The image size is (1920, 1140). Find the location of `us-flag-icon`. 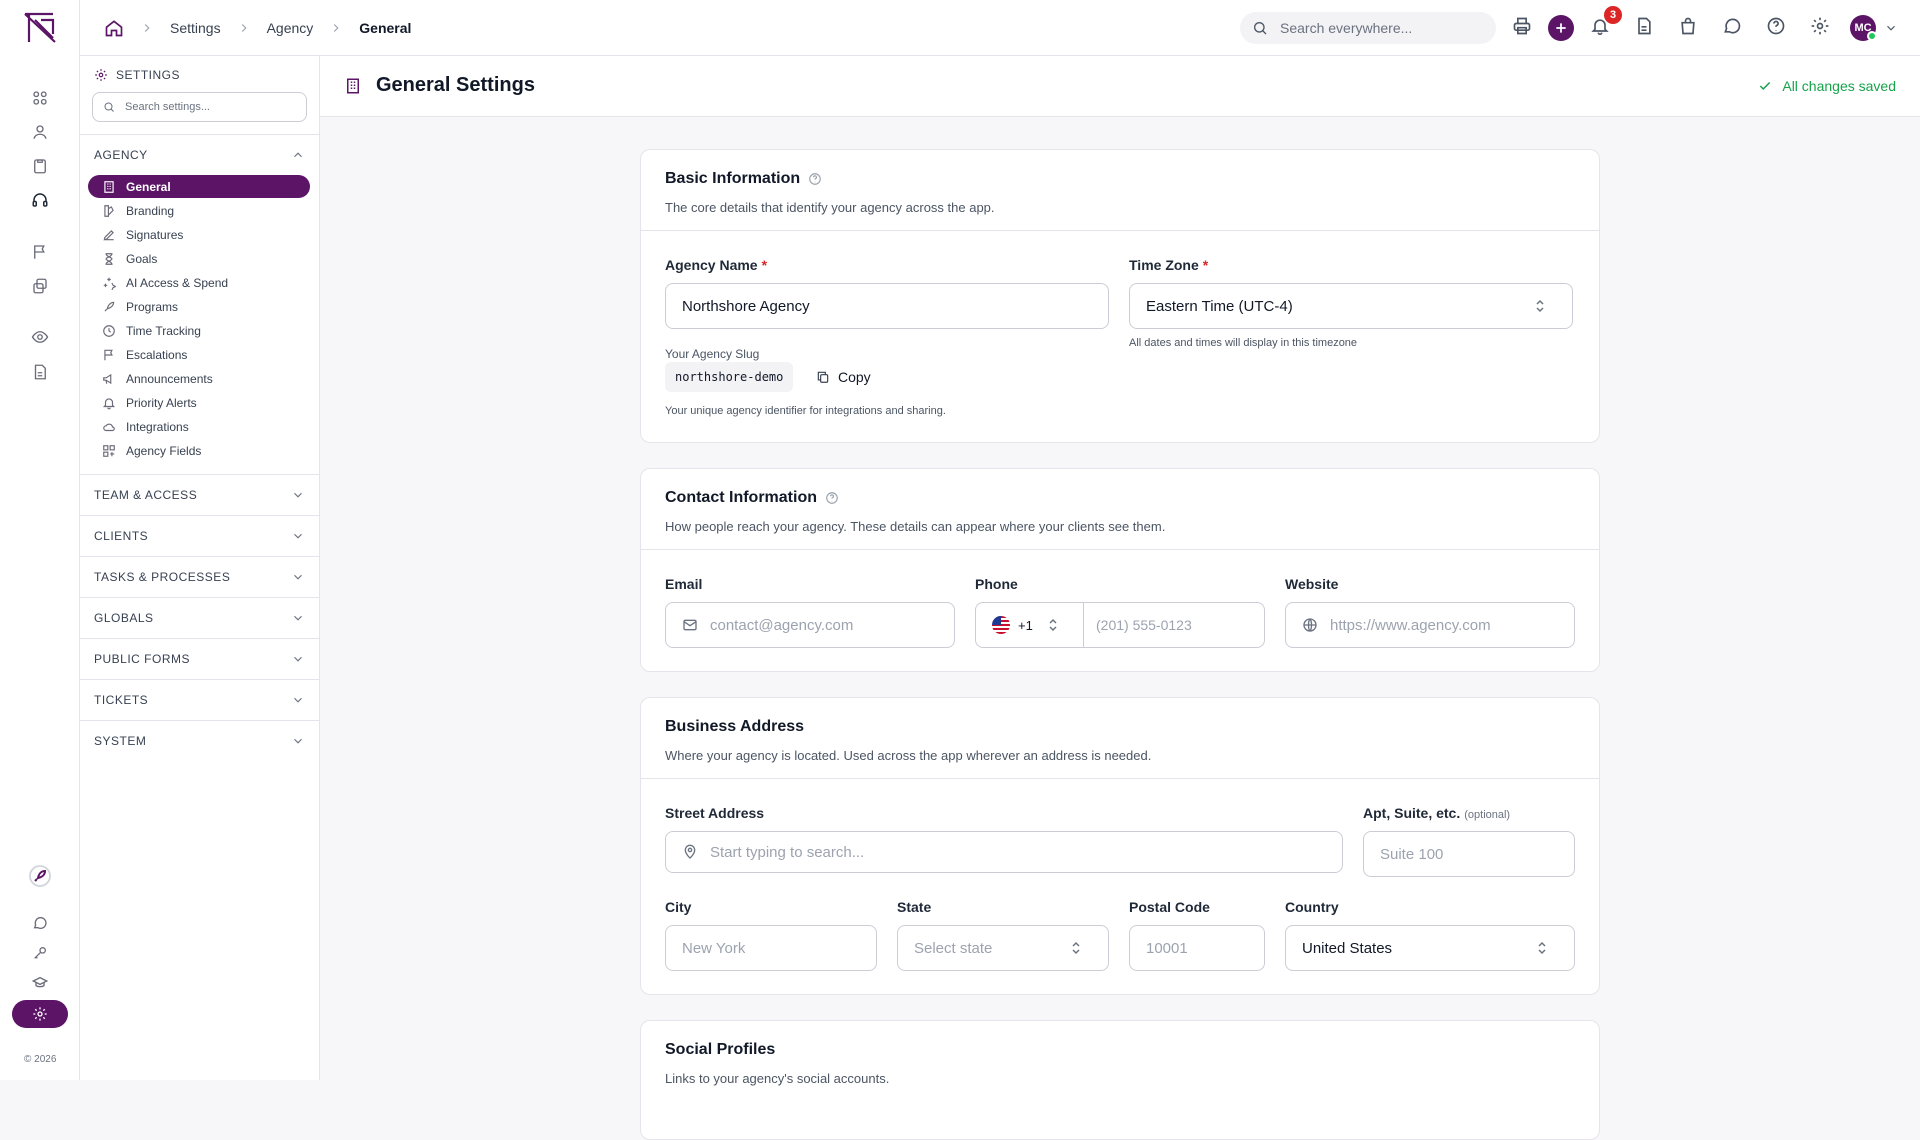

us-flag-icon is located at coordinates (1001, 625).